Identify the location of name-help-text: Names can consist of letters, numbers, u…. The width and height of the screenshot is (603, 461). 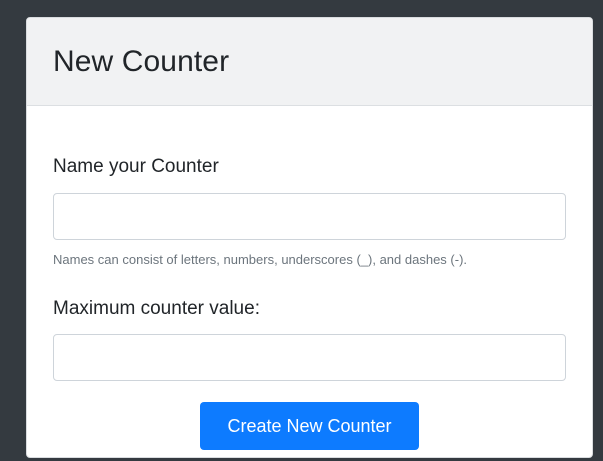
(260, 259).